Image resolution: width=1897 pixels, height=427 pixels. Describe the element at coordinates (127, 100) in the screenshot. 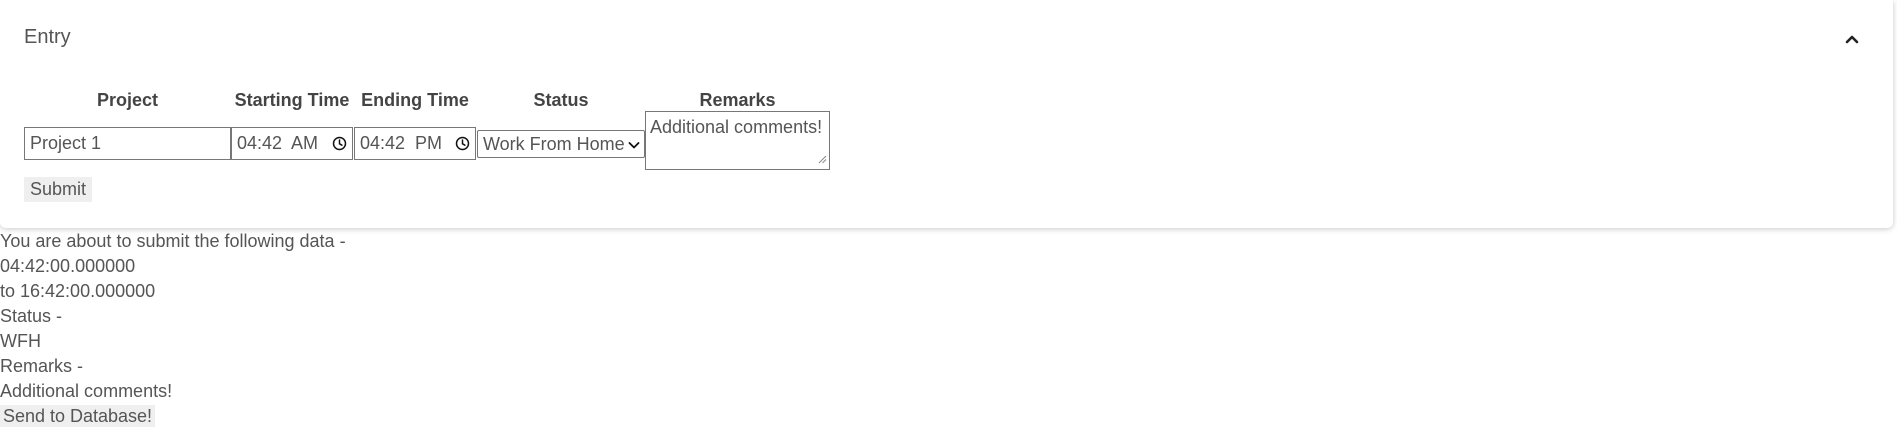

I see `header-project: Project` at that location.